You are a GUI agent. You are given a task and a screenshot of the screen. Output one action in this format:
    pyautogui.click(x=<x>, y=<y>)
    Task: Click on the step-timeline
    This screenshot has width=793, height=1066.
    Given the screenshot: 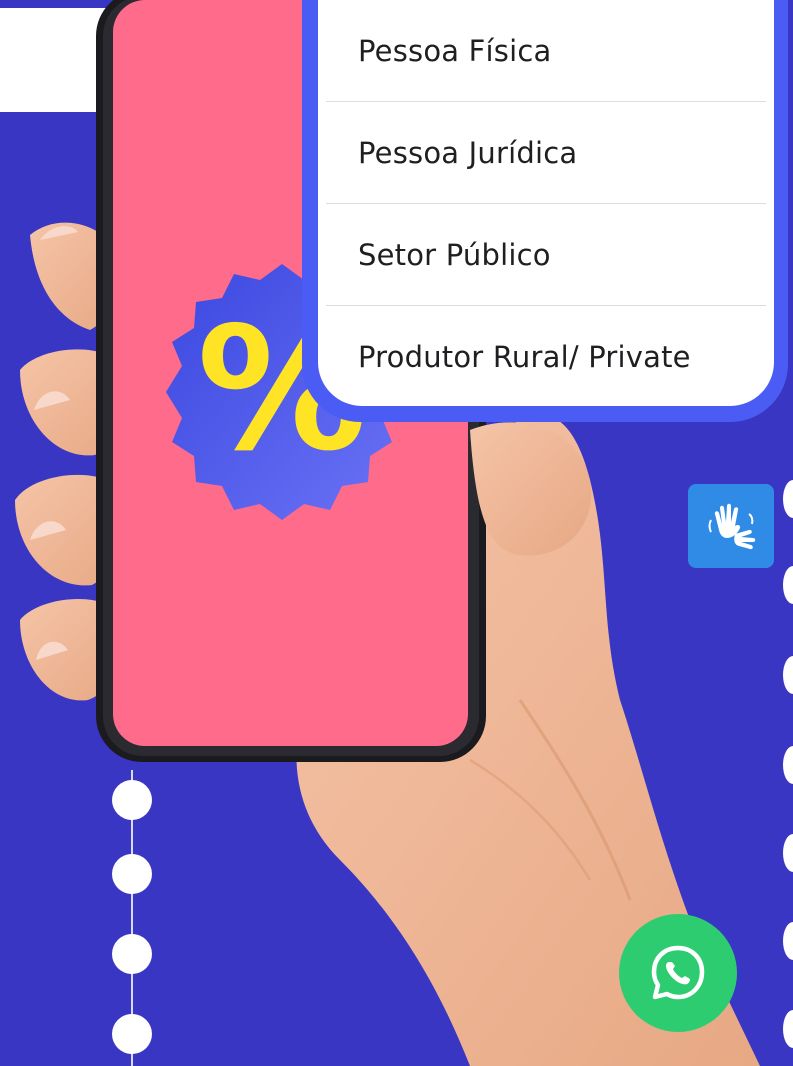 What is the action you would take?
    pyautogui.click(x=132, y=918)
    